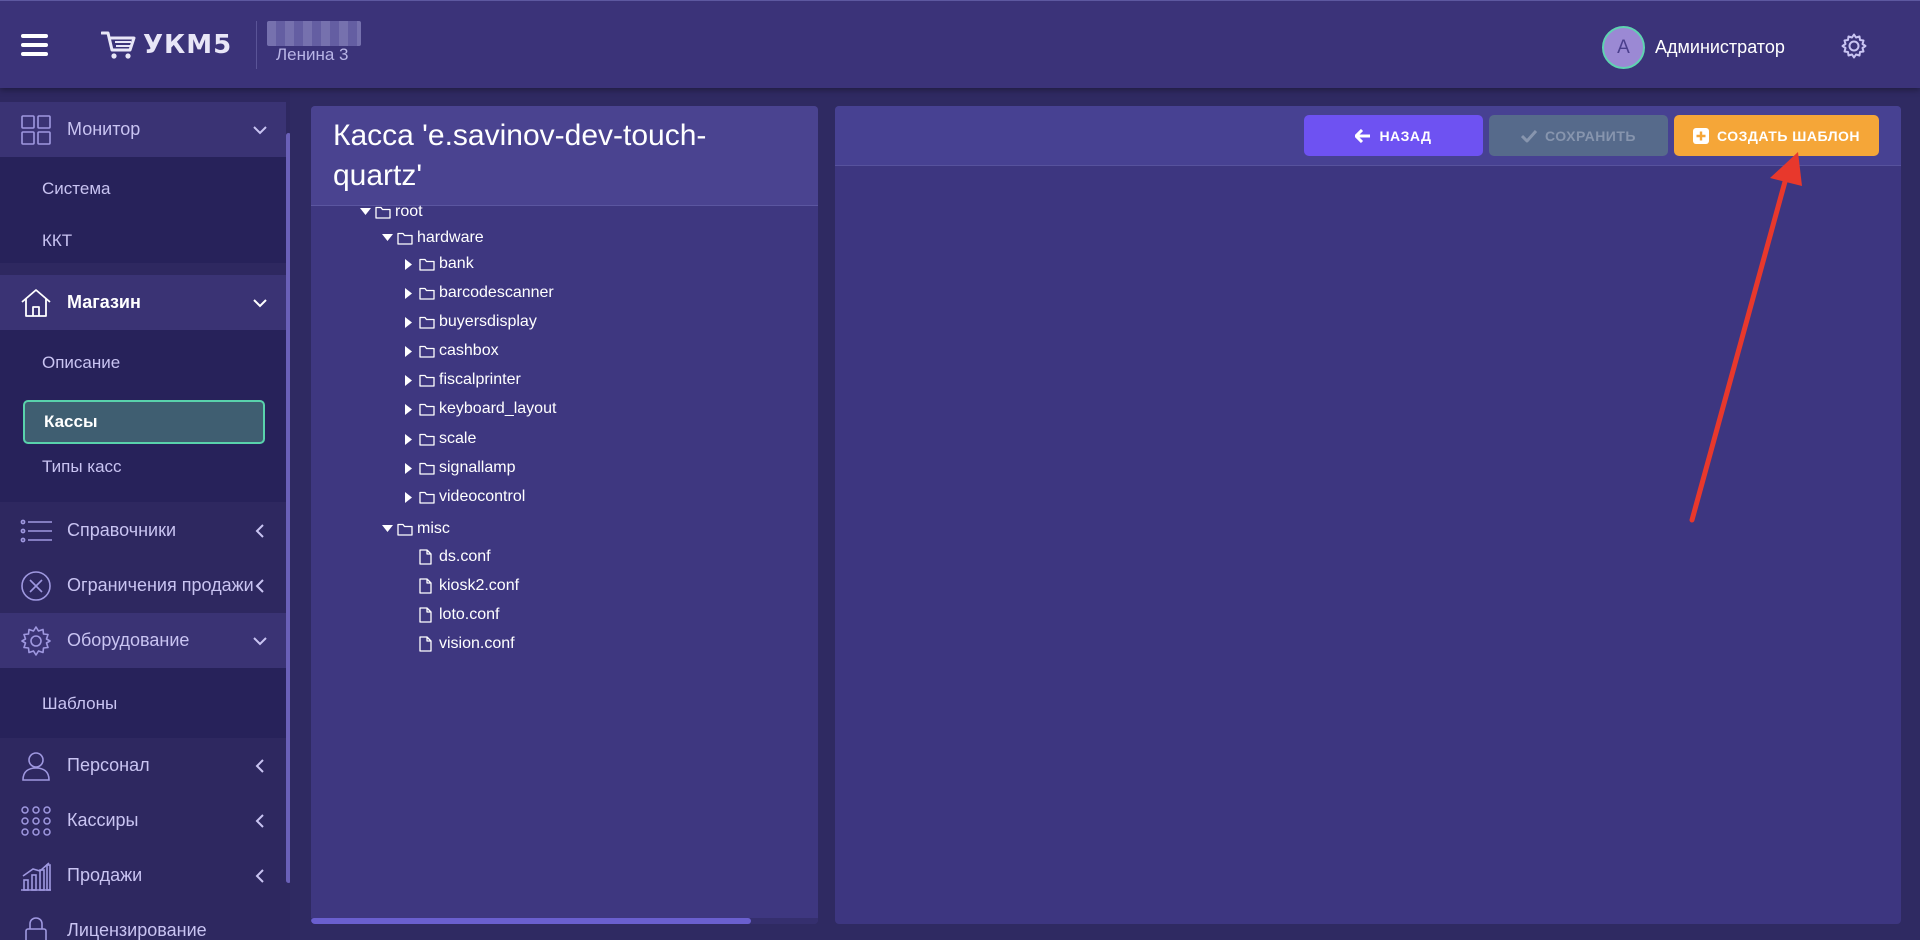 This screenshot has height=940, width=1920. I want to click on tree-folder-node: scale, so click(437, 439).